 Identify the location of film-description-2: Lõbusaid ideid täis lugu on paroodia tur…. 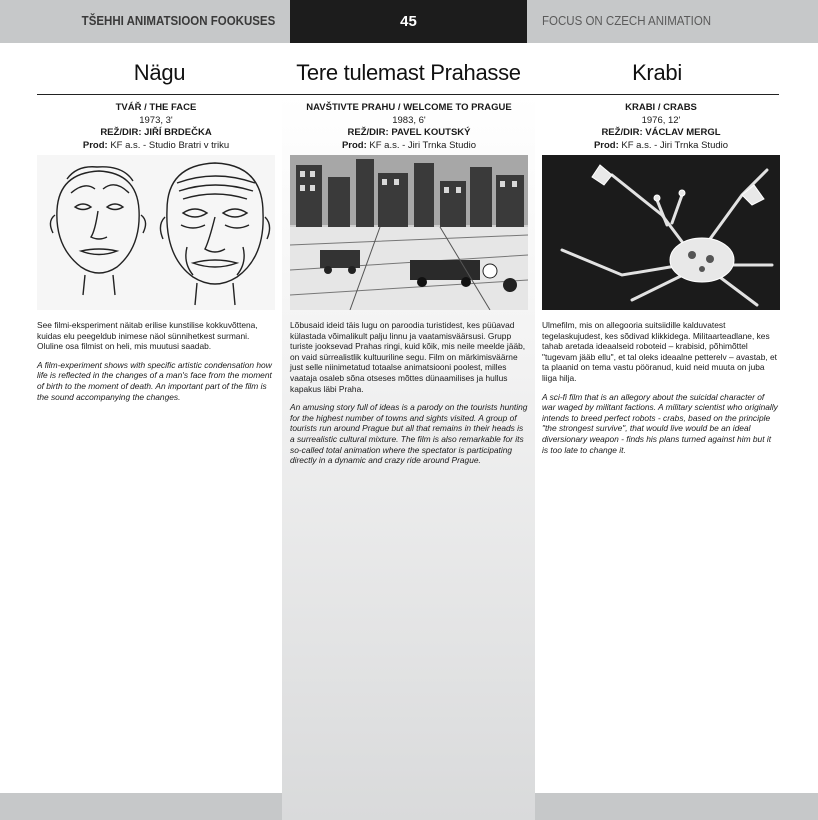
(409, 397).